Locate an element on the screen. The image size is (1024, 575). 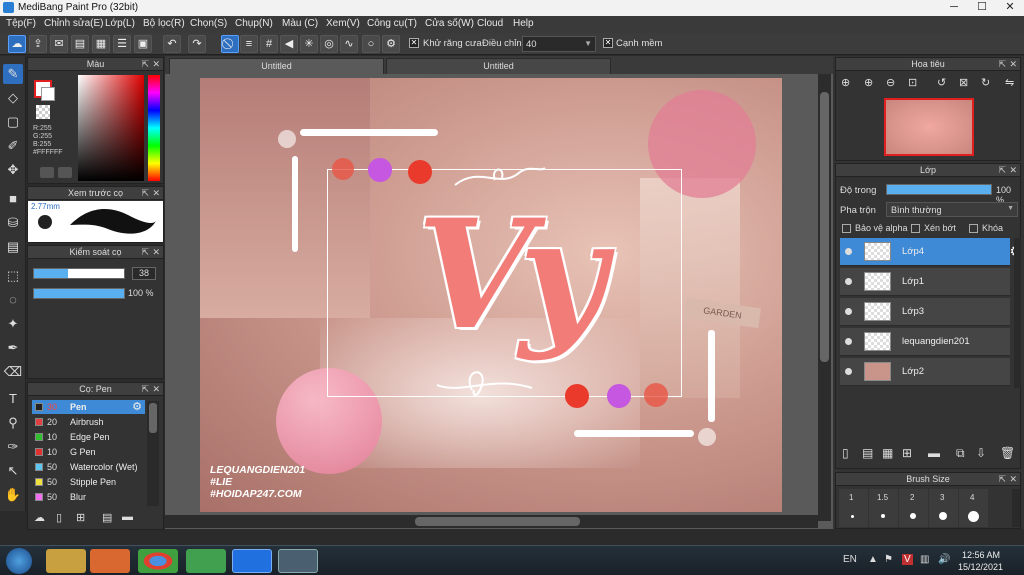
rotate-right-icon: ↻ is located at coordinates (985, 82).